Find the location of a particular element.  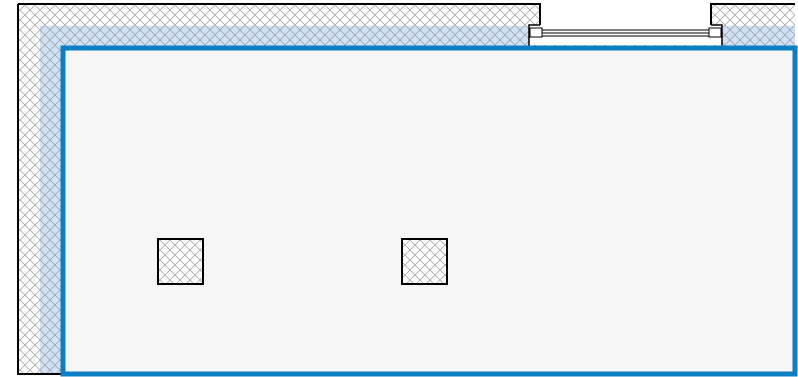

window-opening-bg is located at coordinates (625, 35).